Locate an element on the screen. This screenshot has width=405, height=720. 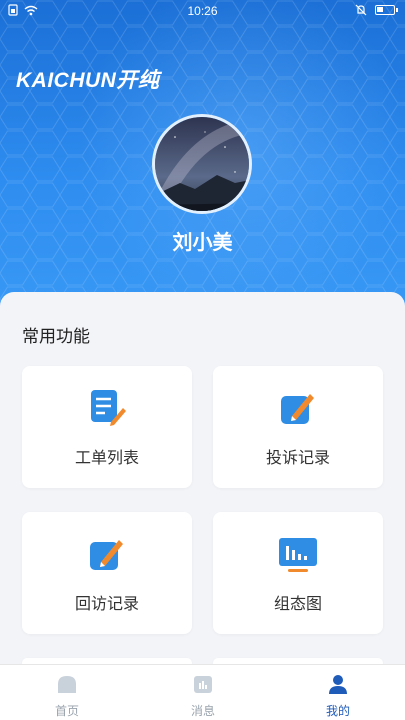
home-icon is located at coordinates (67, 684).